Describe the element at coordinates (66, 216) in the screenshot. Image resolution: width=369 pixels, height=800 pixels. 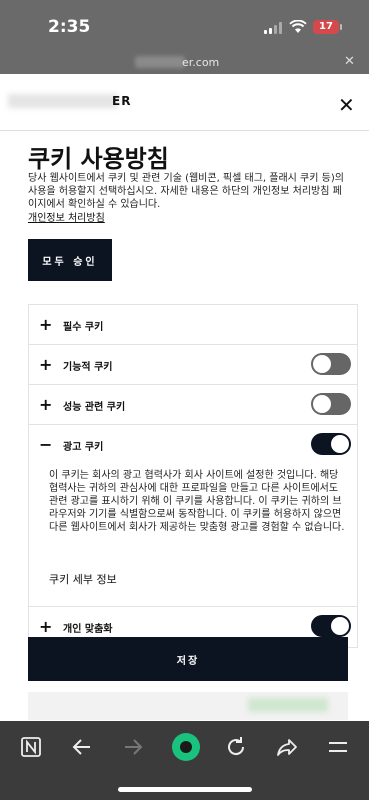
I see `privacy-policy-link: 개인정보 처리방침` at that location.